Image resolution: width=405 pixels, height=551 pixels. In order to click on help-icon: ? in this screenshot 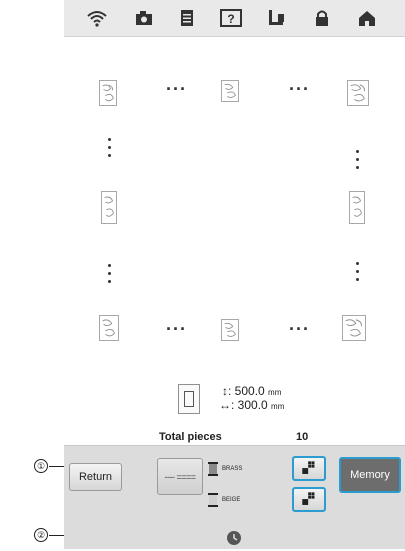, I will do `click(231, 18)`.